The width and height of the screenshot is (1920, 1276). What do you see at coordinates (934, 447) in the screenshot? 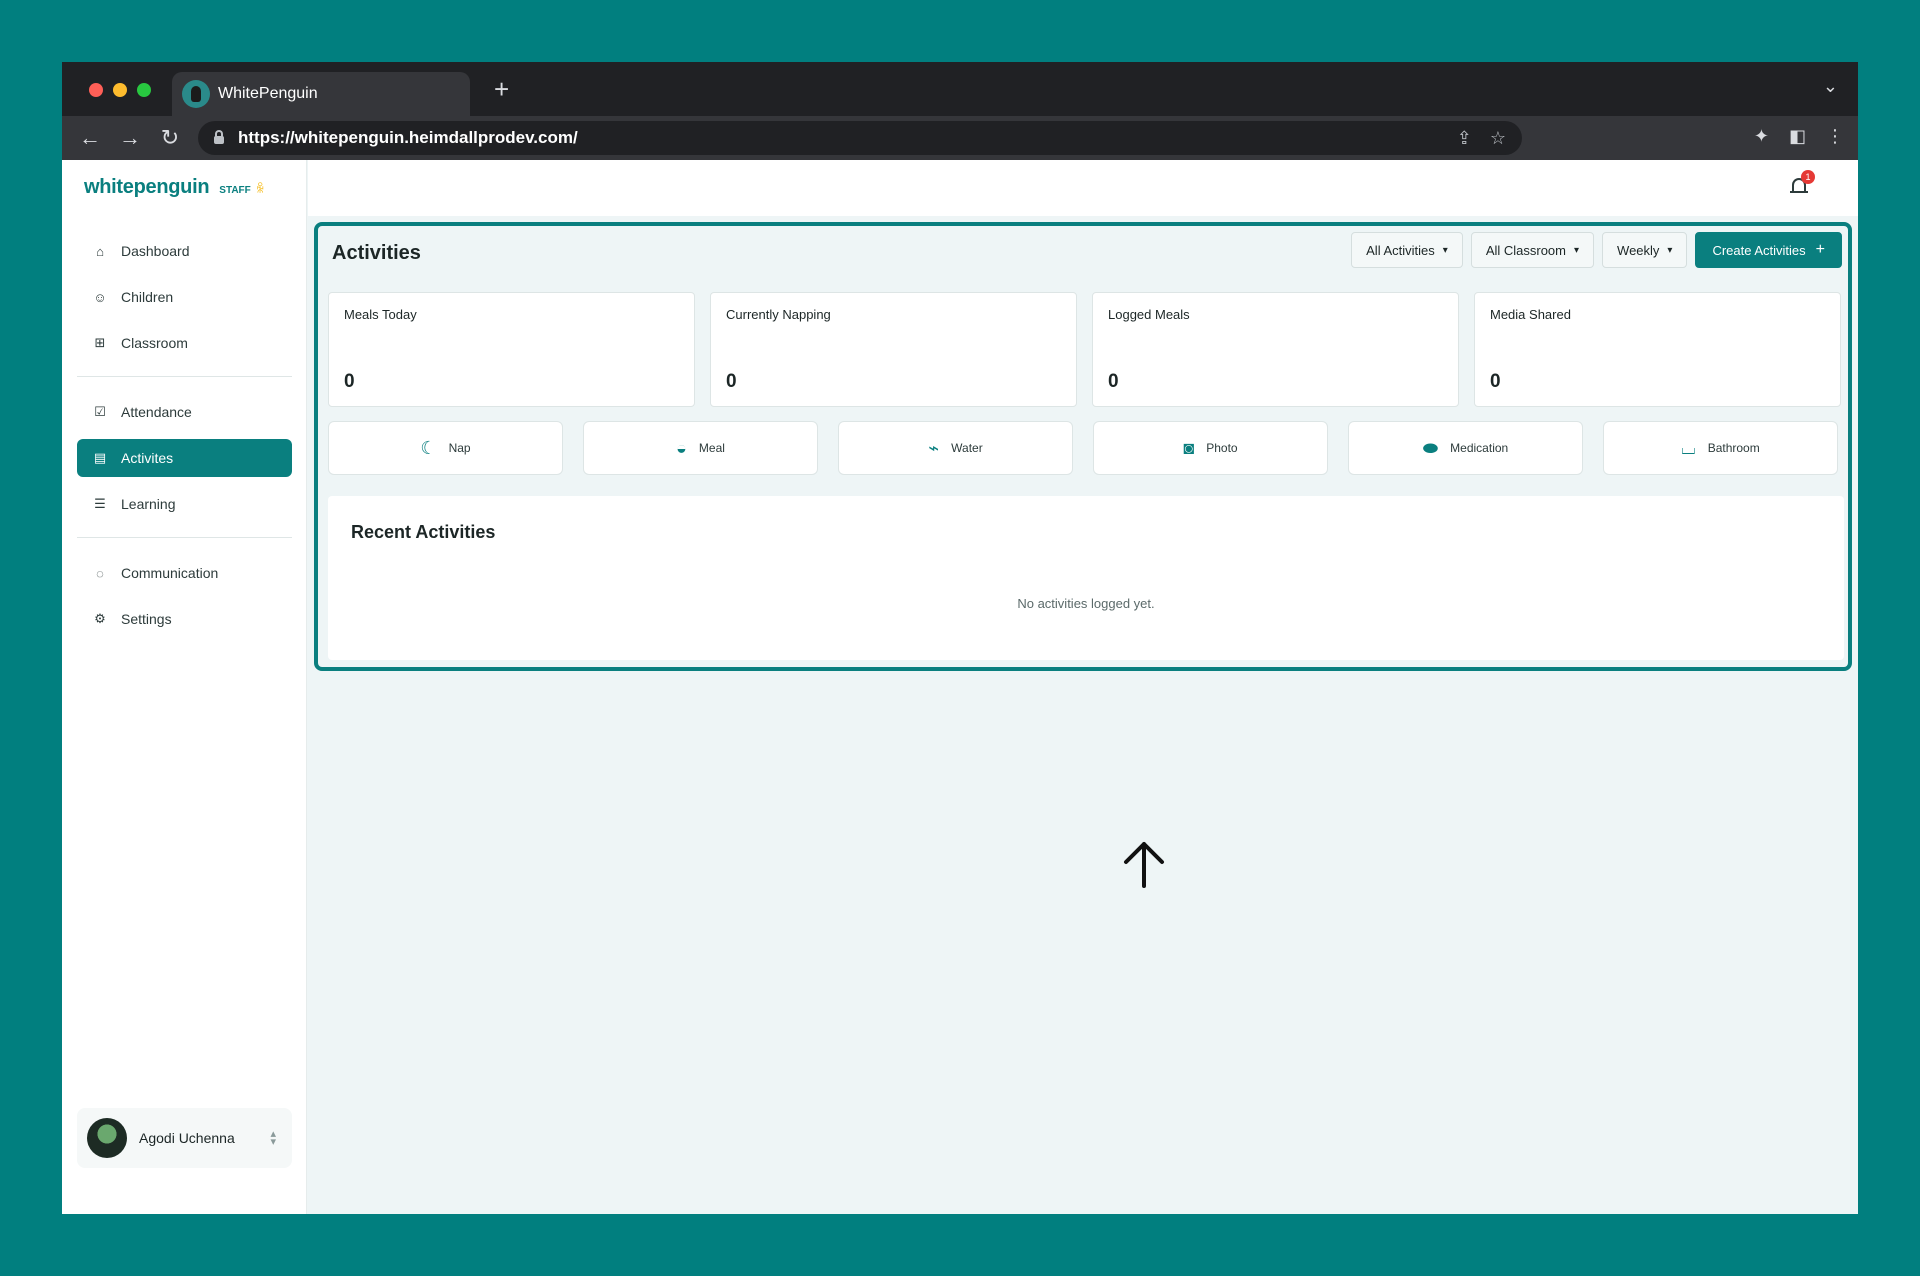
I see `bottle-icon: ⌁` at bounding box center [934, 447].